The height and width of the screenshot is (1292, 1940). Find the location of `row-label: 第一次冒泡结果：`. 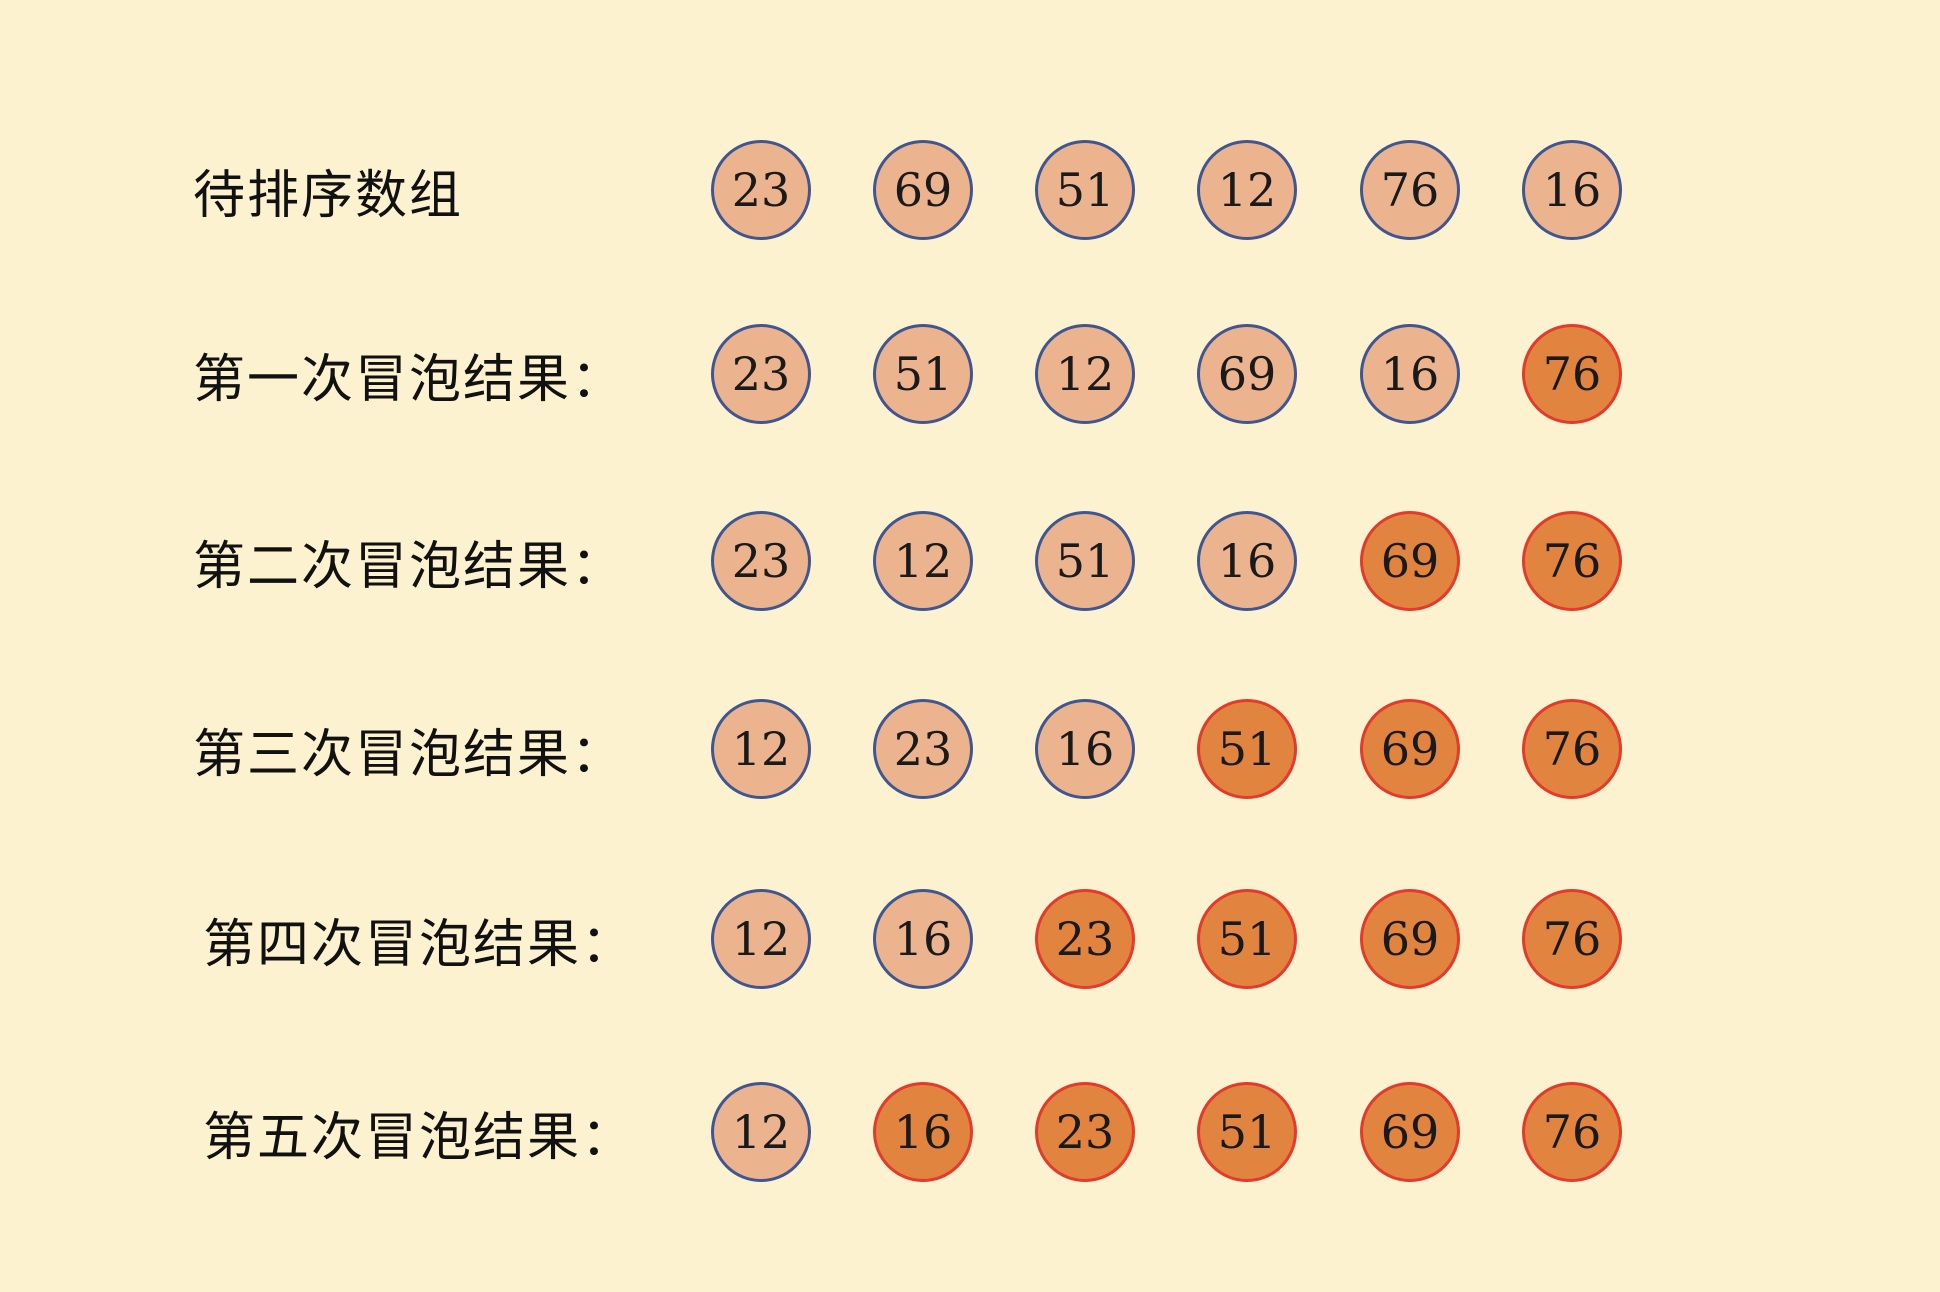

row-label: 第一次冒泡结果： is located at coordinates (409, 380).